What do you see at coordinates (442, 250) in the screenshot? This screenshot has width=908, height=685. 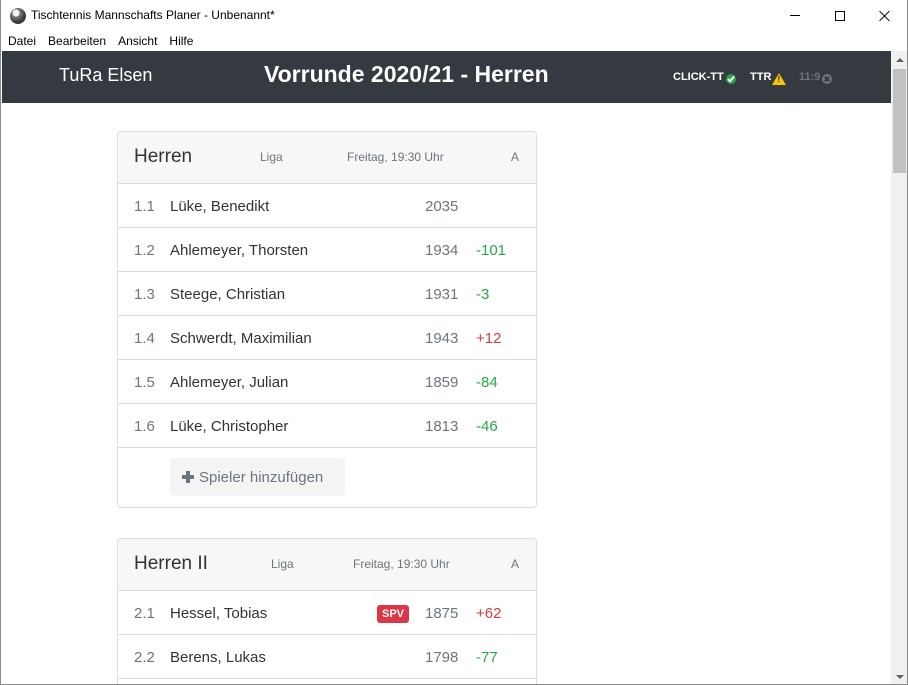 I see `player-ttr: 1934` at bounding box center [442, 250].